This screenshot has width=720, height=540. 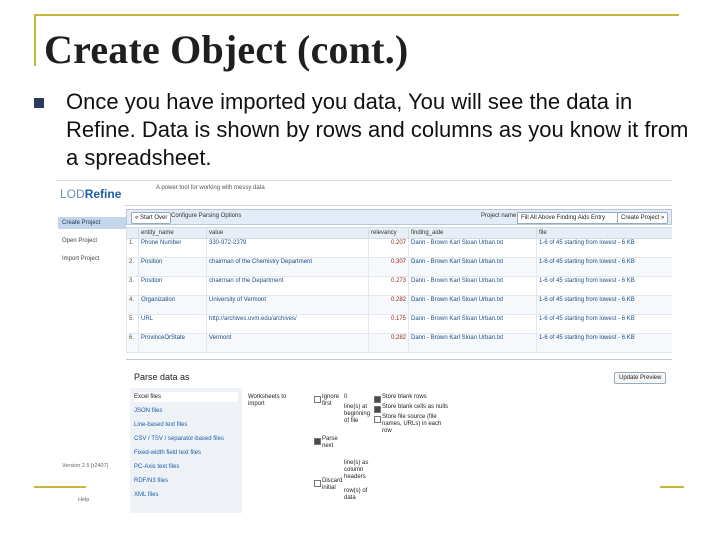 What do you see at coordinates (132, 286) in the screenshot?
I see `row-number: 3.` at bounding box center [132, 286].